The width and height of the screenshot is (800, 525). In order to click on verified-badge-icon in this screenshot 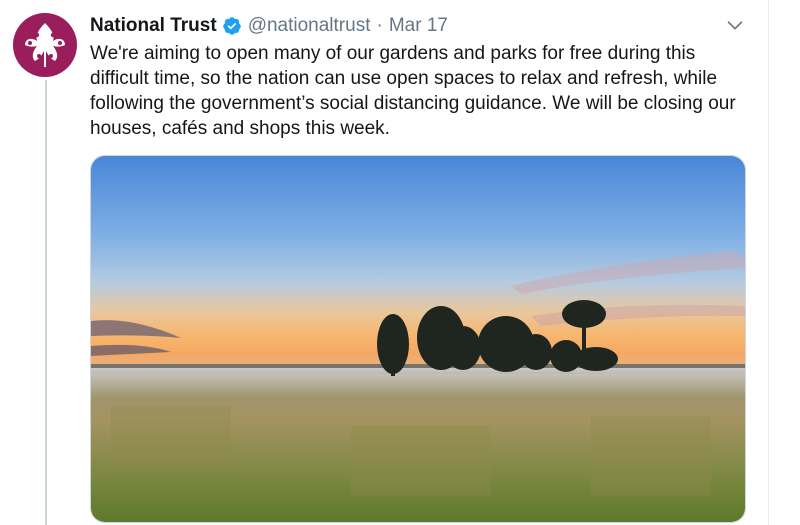, I will do `click(231, 26)`.